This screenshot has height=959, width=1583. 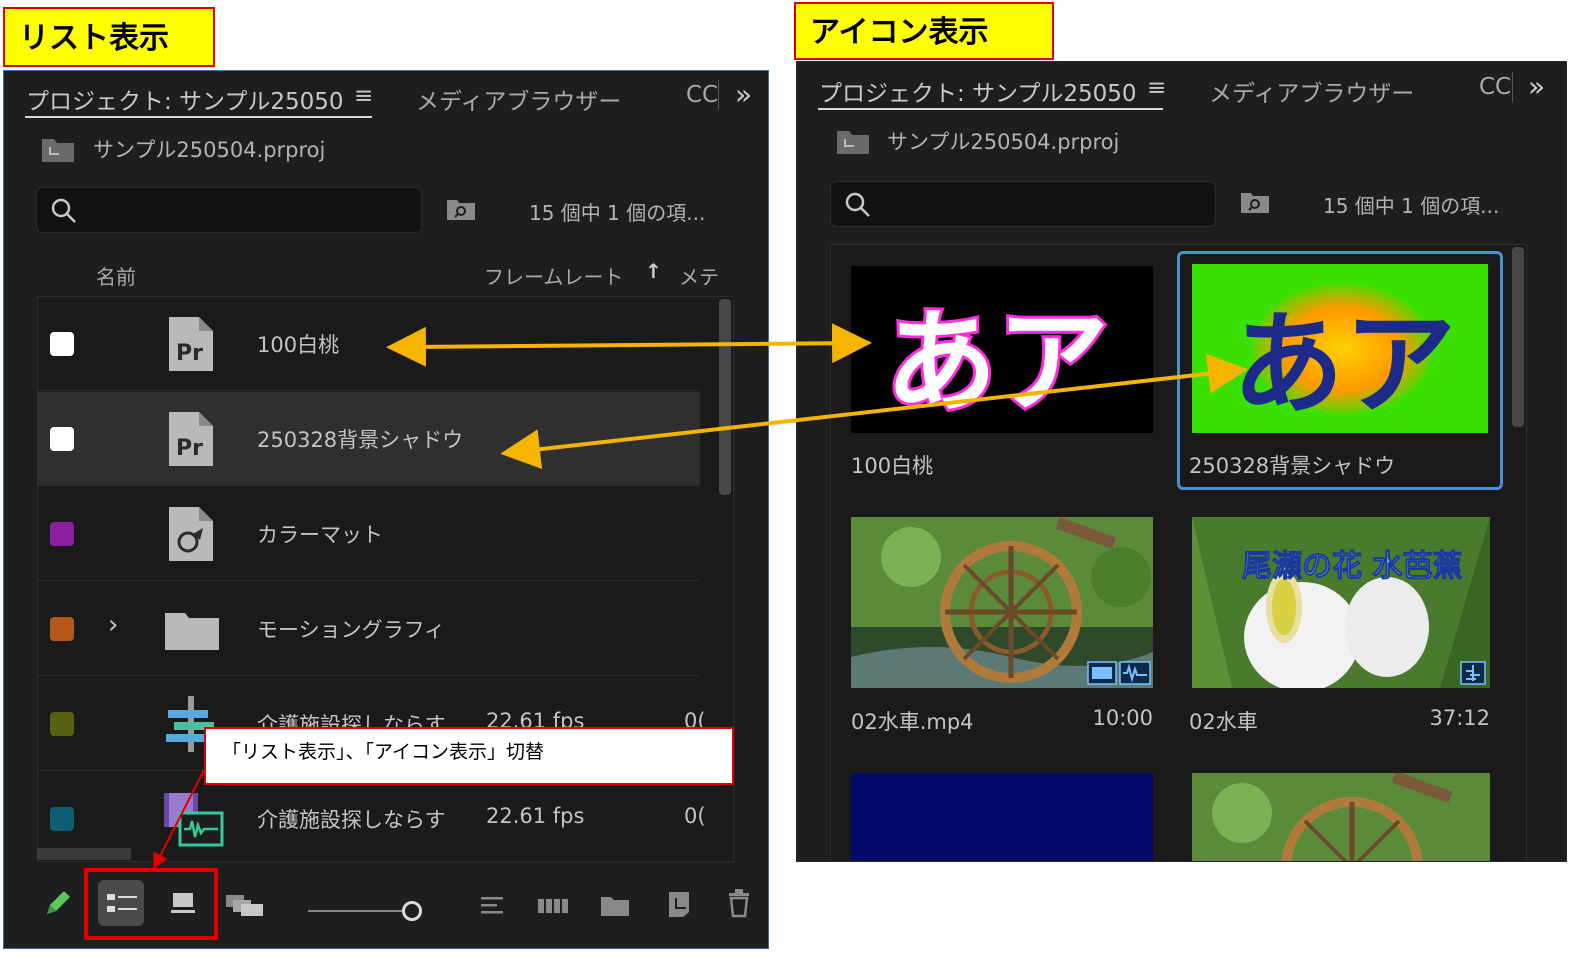 What do you see at coordinates (1002, 817) in the screenshot?
I see `thumbnail-color-matte` at bounding box center [1002, 817].